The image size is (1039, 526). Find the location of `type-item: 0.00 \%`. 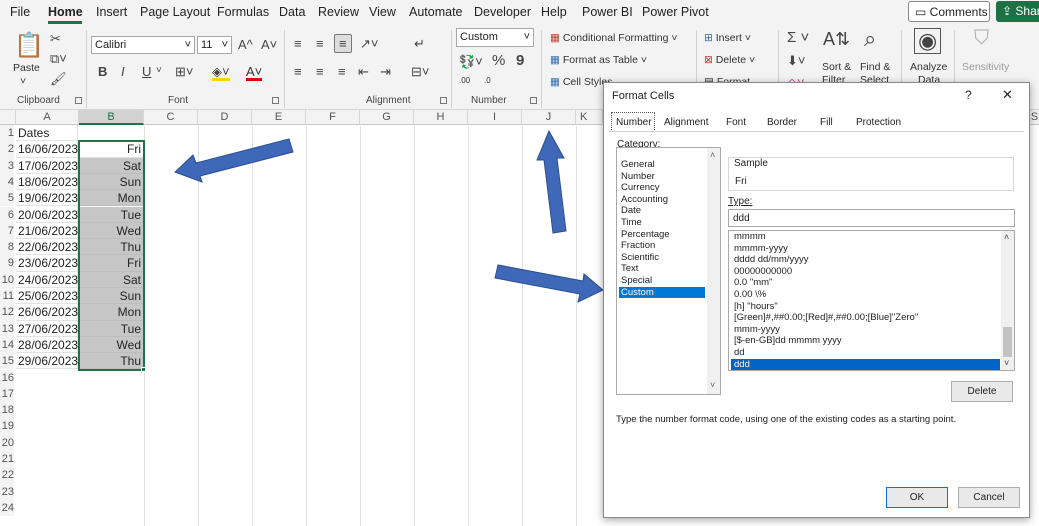

type-item: 0.00 \% is located at coordinates (865, 295).